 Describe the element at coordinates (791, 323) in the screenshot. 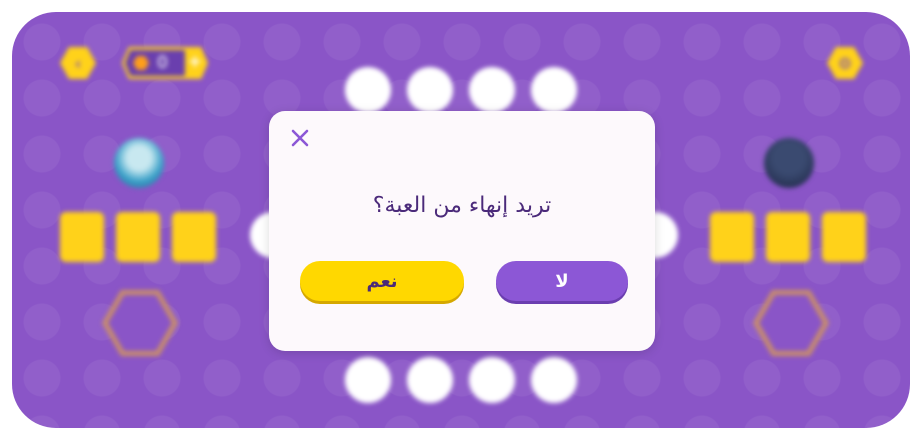

I see `player-score-right` at that location.